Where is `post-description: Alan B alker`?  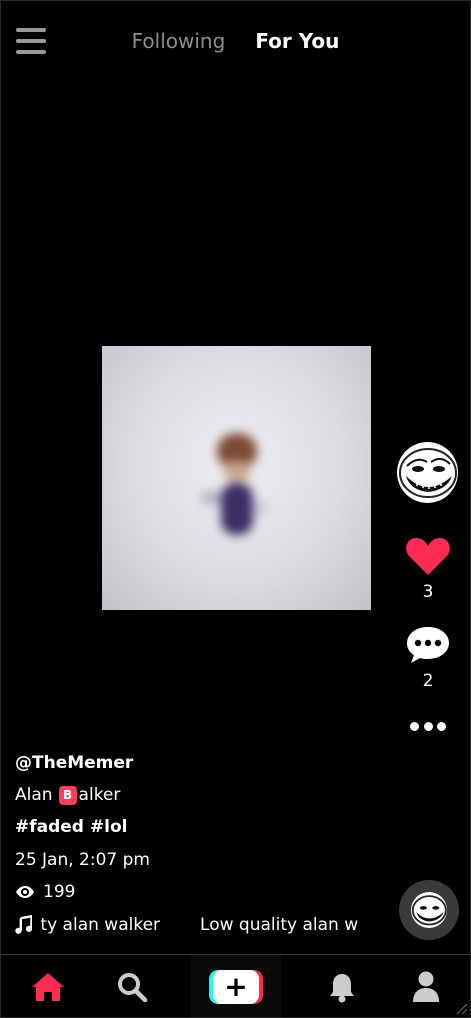
post-description: Alan B alker is located at coordinates (67, 795).